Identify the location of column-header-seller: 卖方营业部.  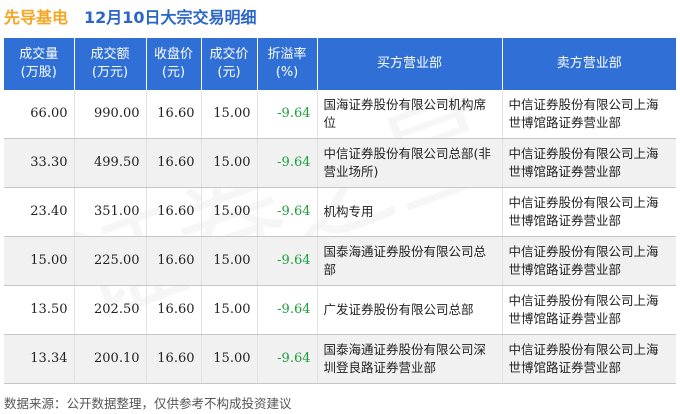
(589, 64).